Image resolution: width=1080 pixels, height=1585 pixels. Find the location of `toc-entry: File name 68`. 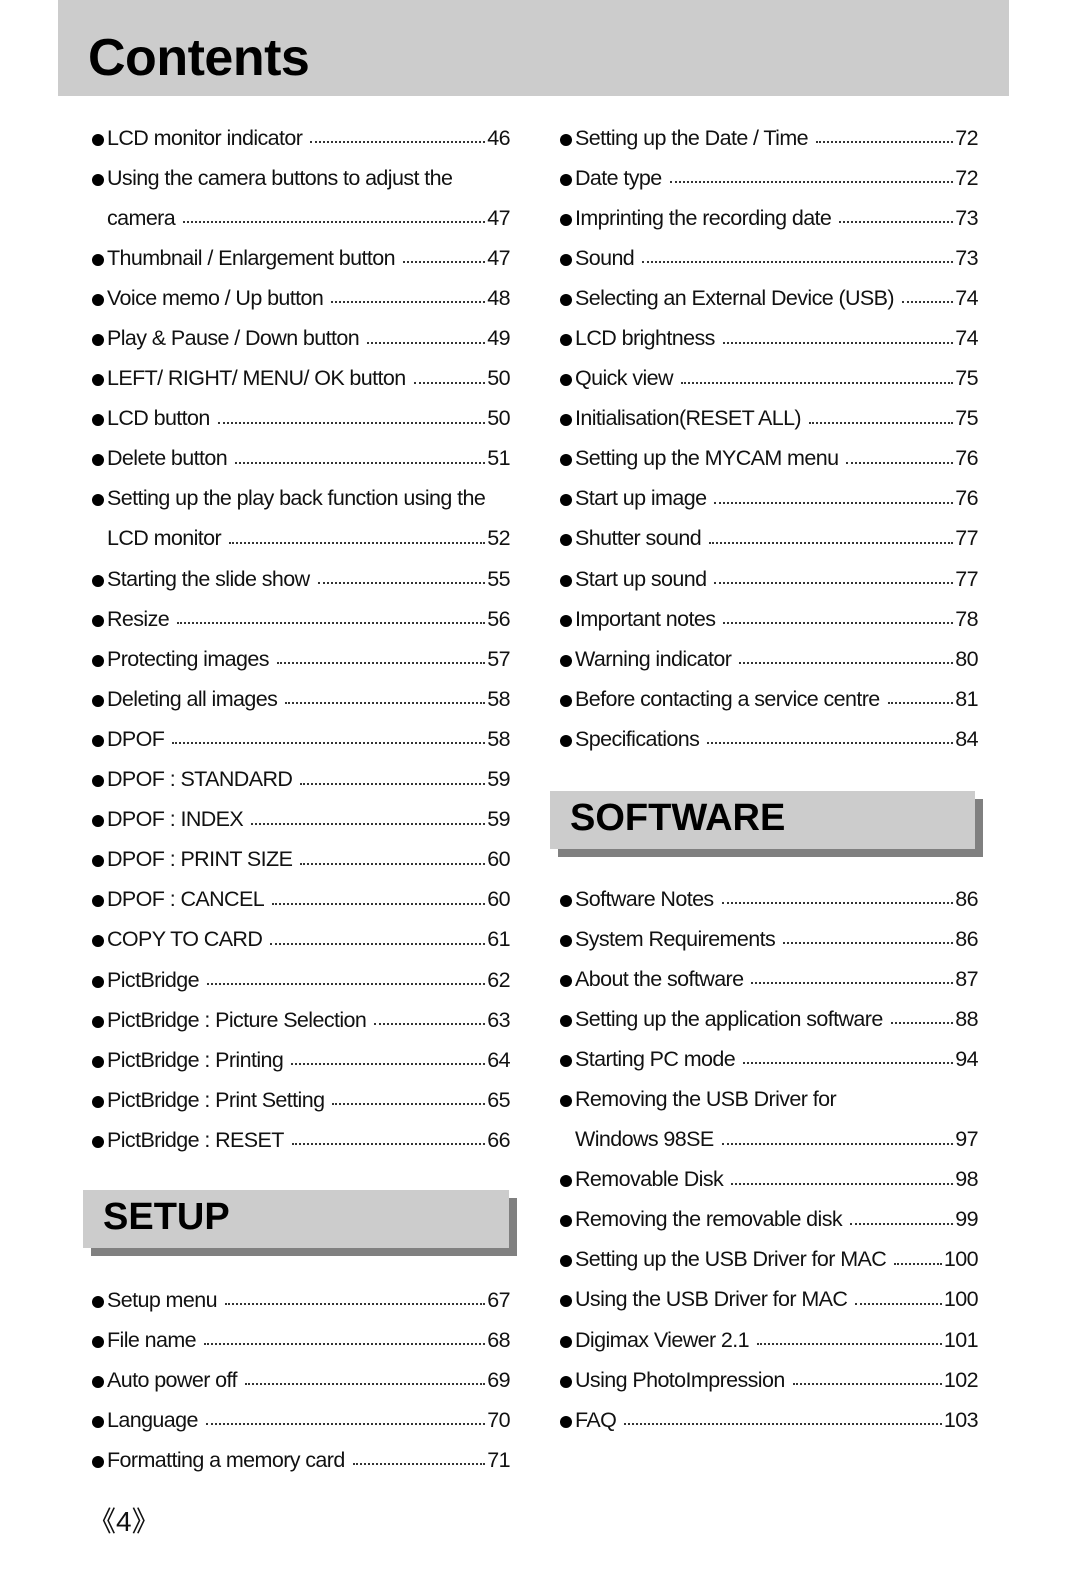

toc-entry: File name 68 is located at coordinates (301, 1340).